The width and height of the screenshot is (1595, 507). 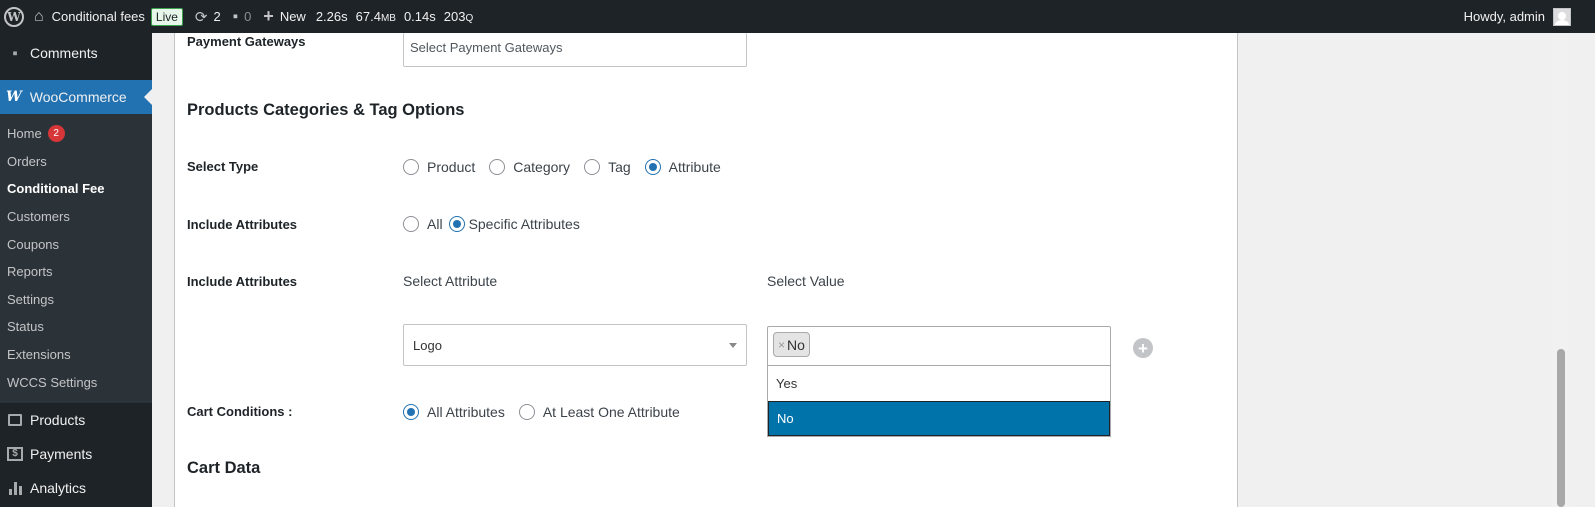 What do you see at coordinates (223, 166) in the screenshot?
I see `select-type-label: Select Type` at bounding box center [223, 166].